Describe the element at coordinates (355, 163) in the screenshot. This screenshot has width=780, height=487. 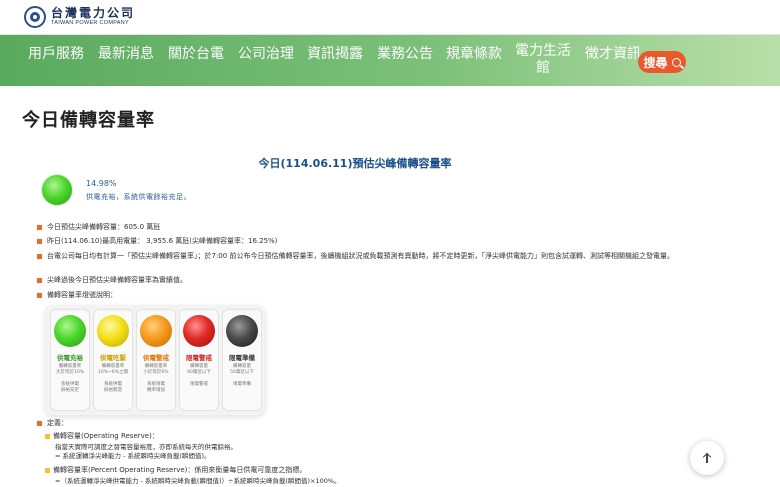
I see `forecast-title: 今日(114.06.11)預估尖峰備轉容量率` at that location.